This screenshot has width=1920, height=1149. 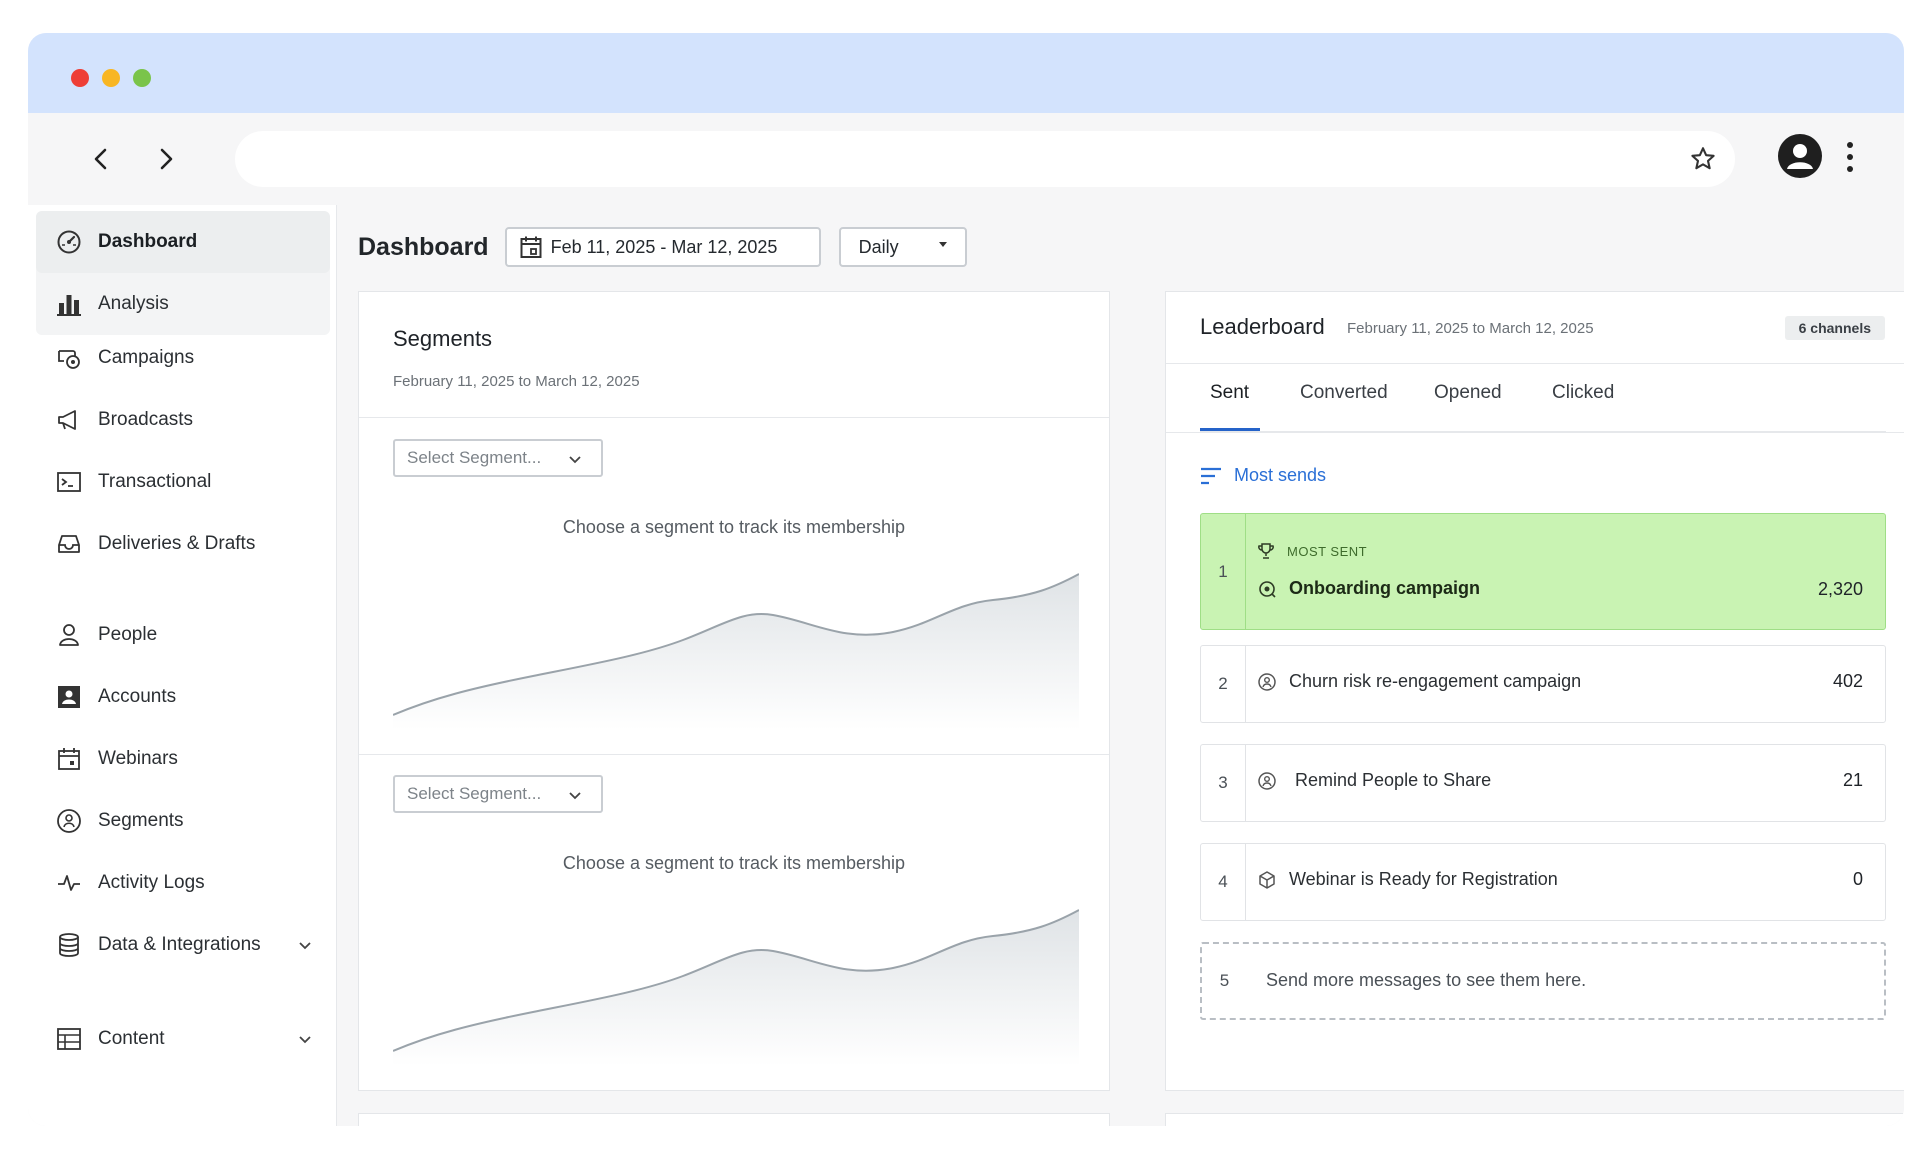 What do you see at coordinates (966, 73) in the screenshot?
I see `title-bar` at bounding box center [966, 73].